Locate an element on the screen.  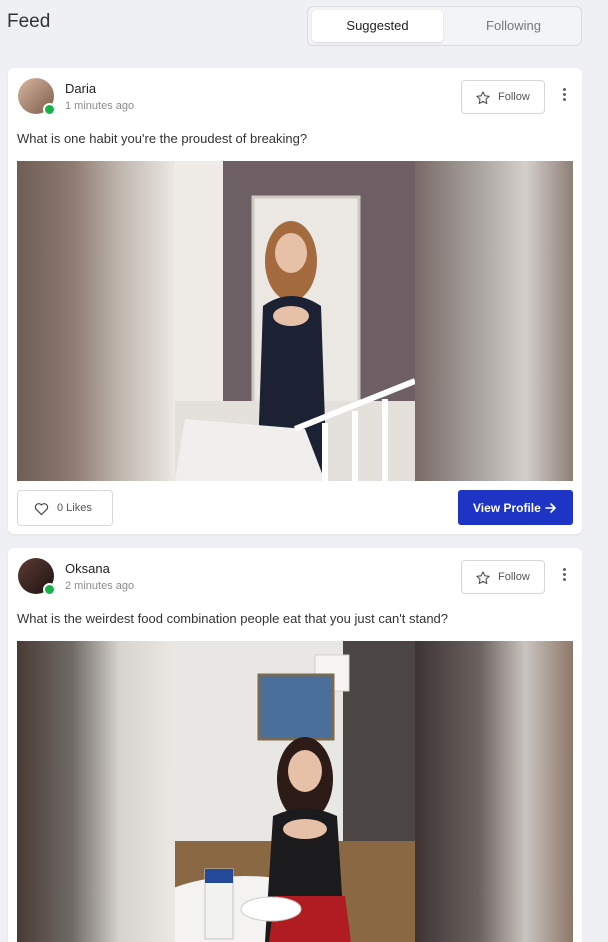
tab-following: Following is located at coordinates (513, 26).